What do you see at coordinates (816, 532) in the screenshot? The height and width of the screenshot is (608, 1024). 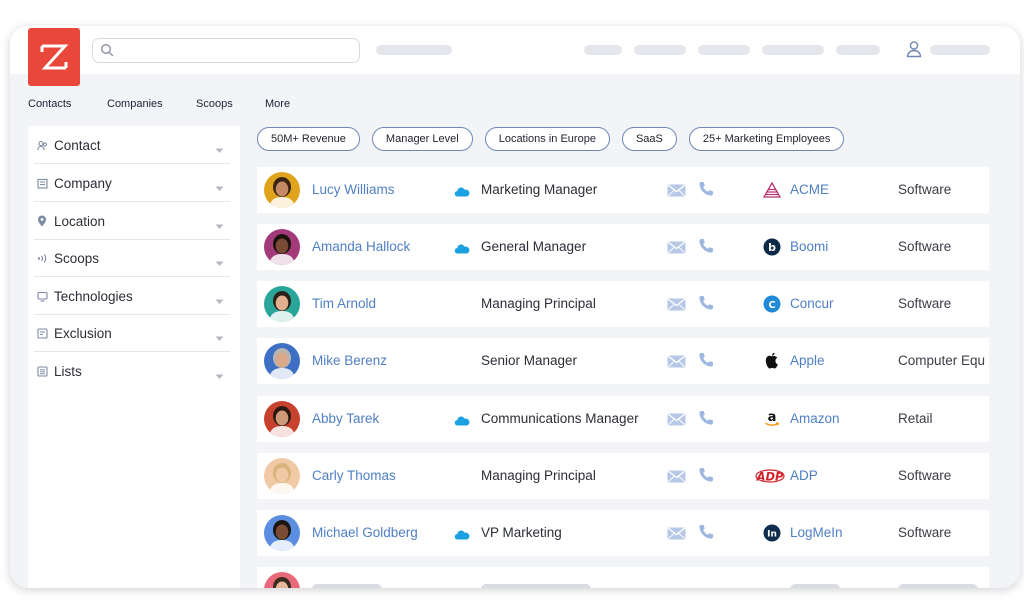 I see `company-name-link: LogMeIn` at bounding box center [816, 532].